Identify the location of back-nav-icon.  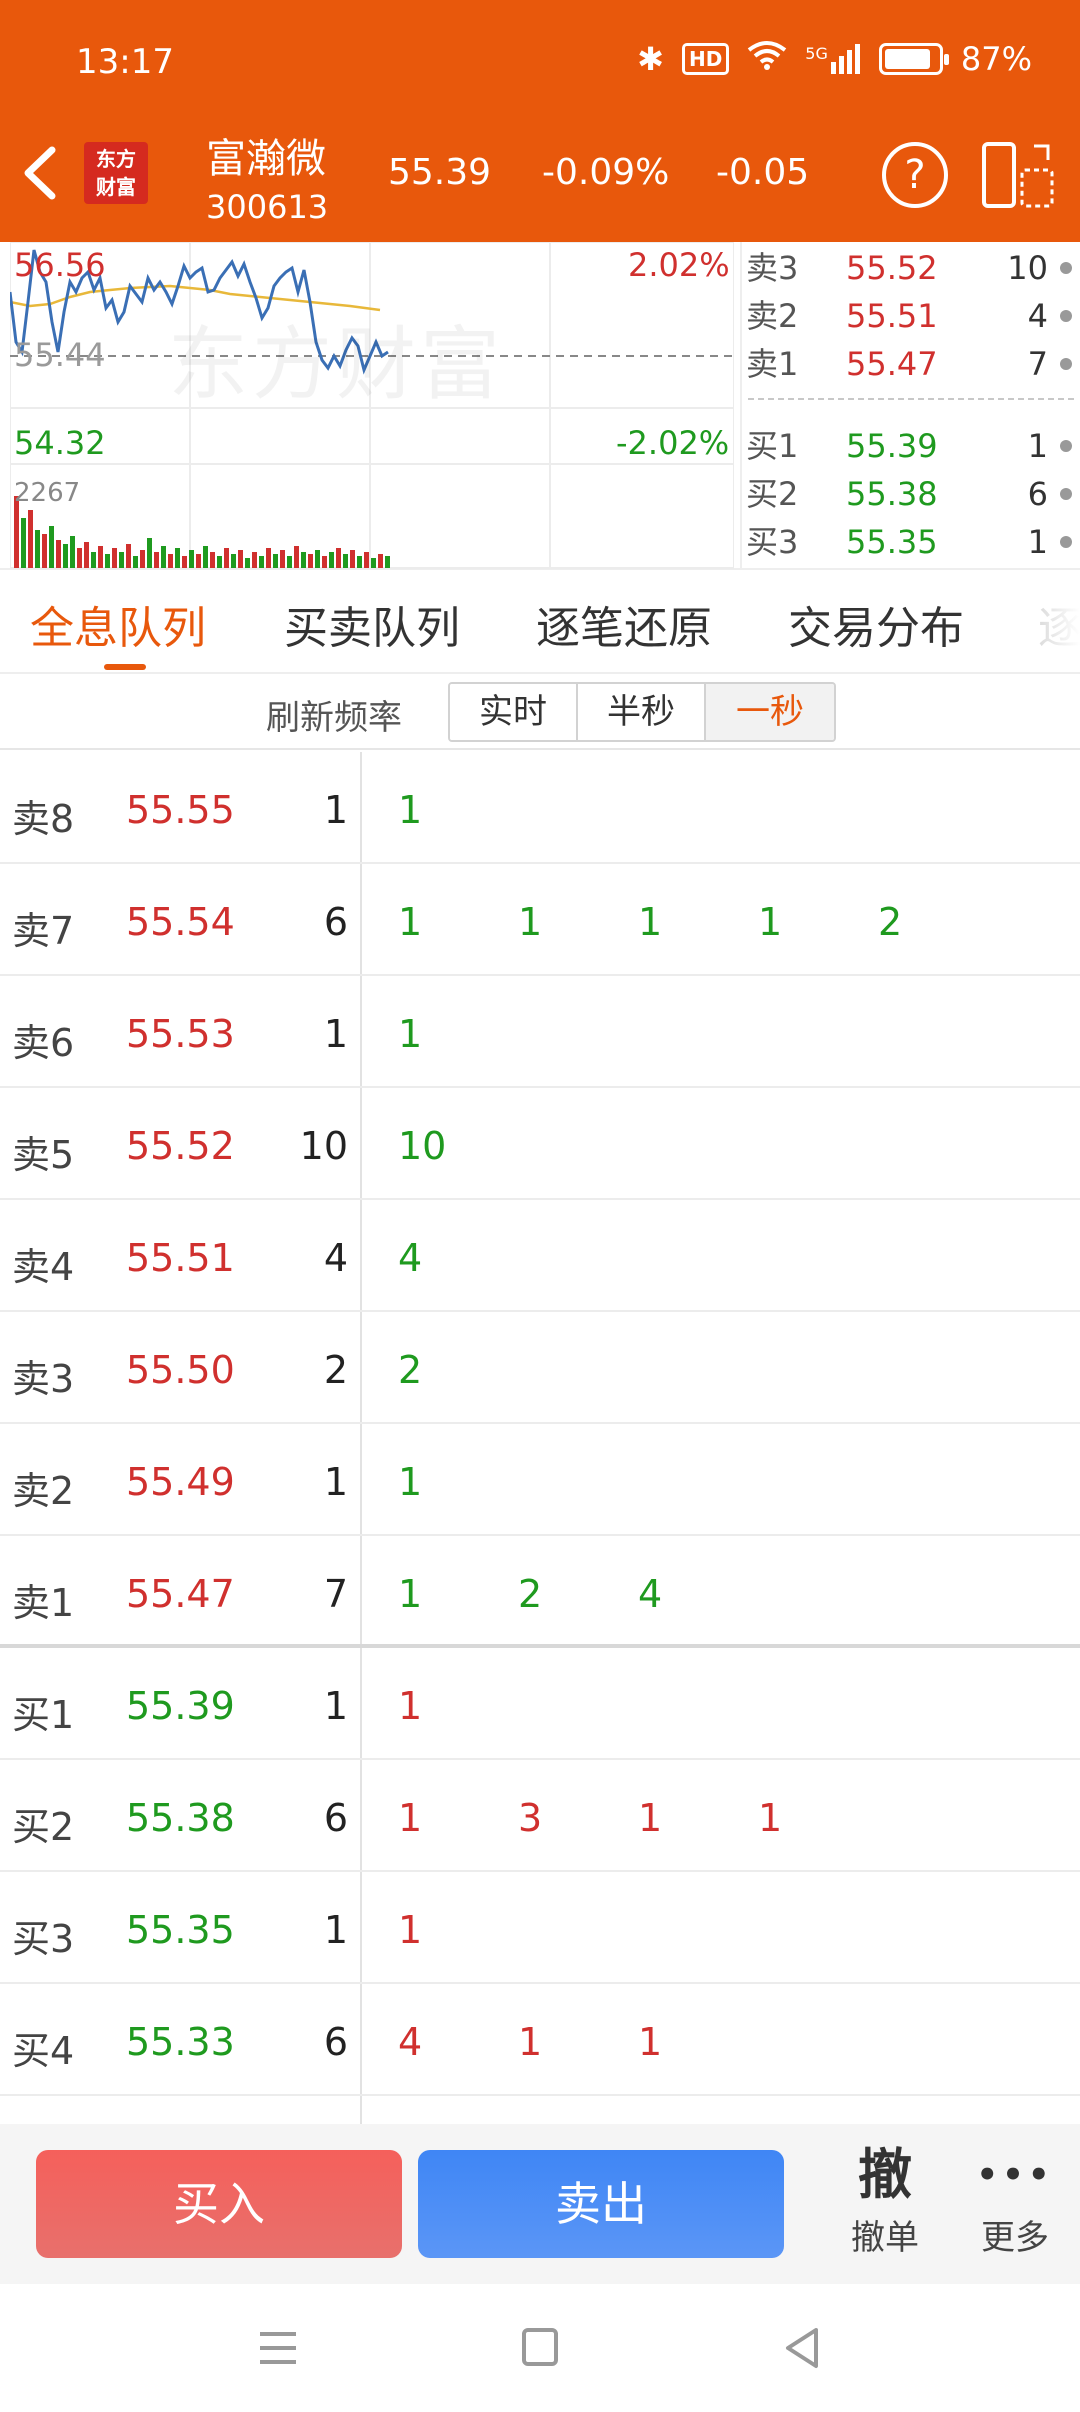
(802, 2348).